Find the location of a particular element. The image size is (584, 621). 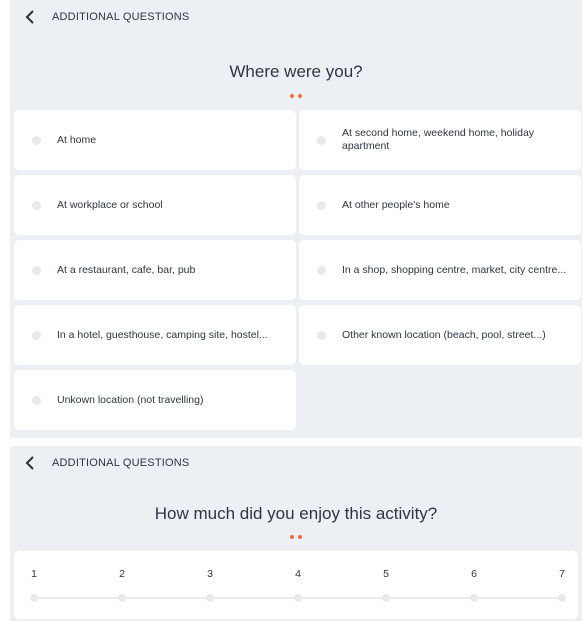

option-unknown-location: Unkown location (not travelling) is located at coordinates (155, 400).